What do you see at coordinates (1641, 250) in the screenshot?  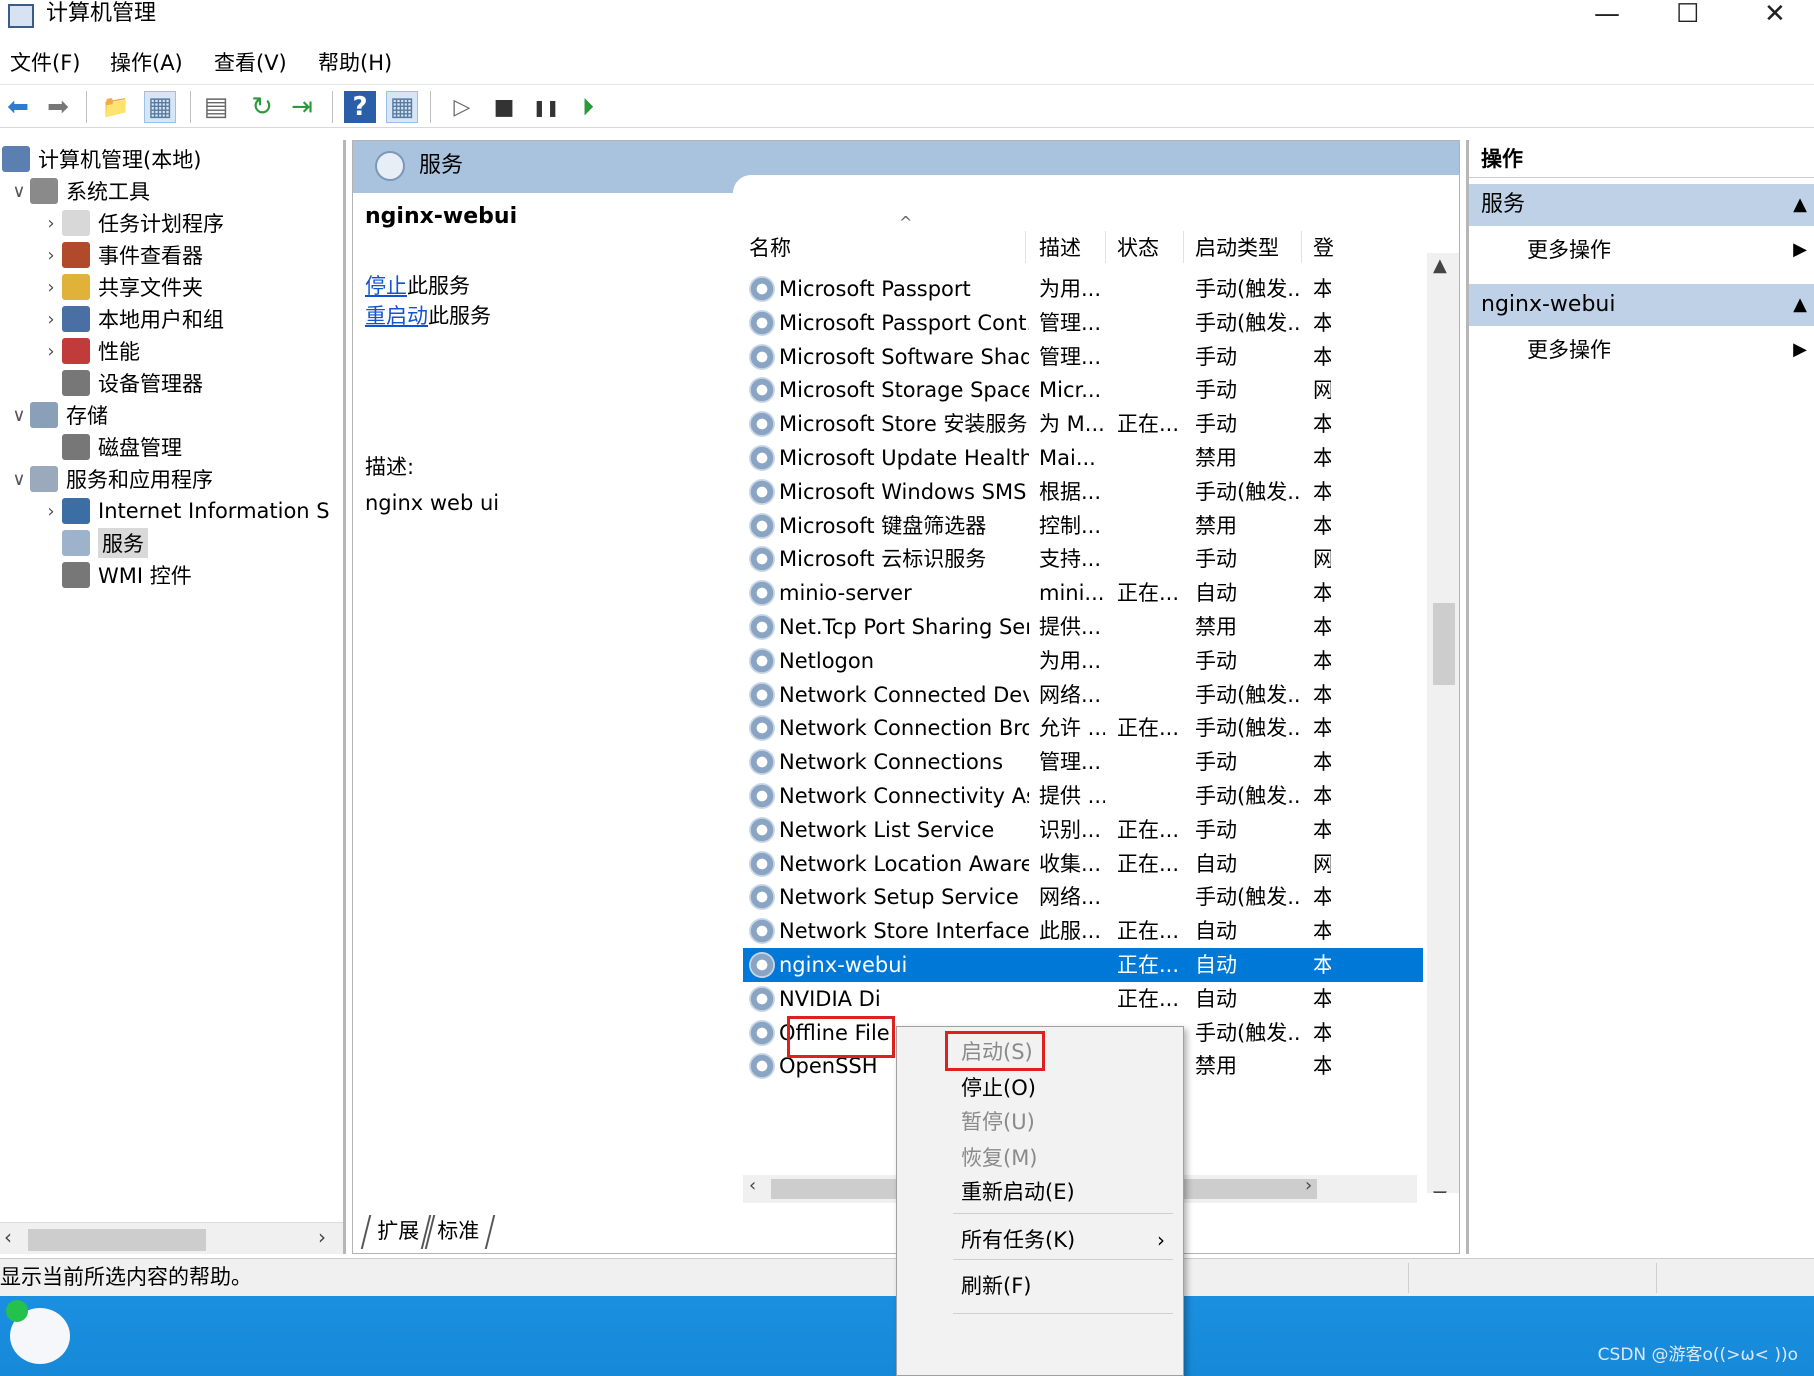 I see `more-actions-services: 更多操作 ▶` at bounding box center [1641, 250].